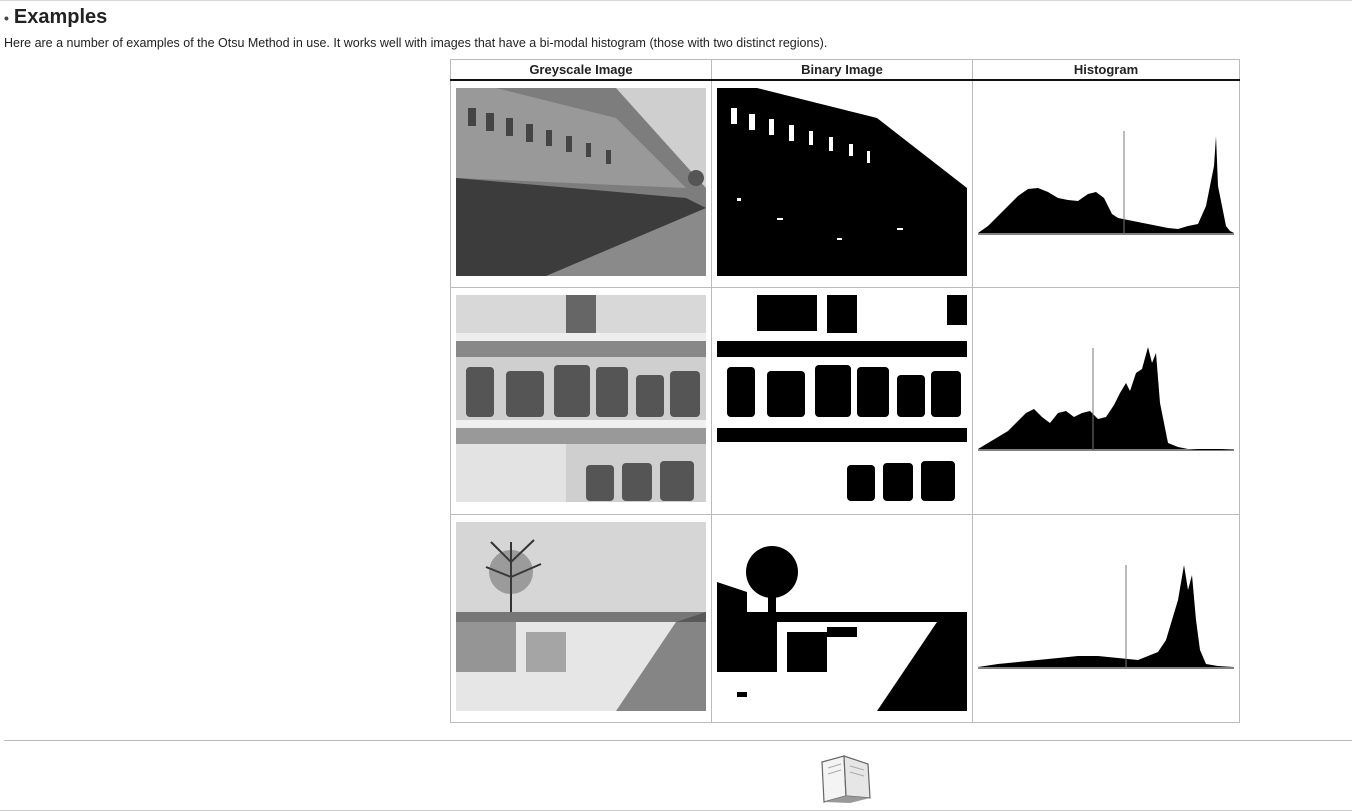 The width and height of the screenshot is (1352, 812). I want to click on section-heading: • Examples, so click(55, 17).